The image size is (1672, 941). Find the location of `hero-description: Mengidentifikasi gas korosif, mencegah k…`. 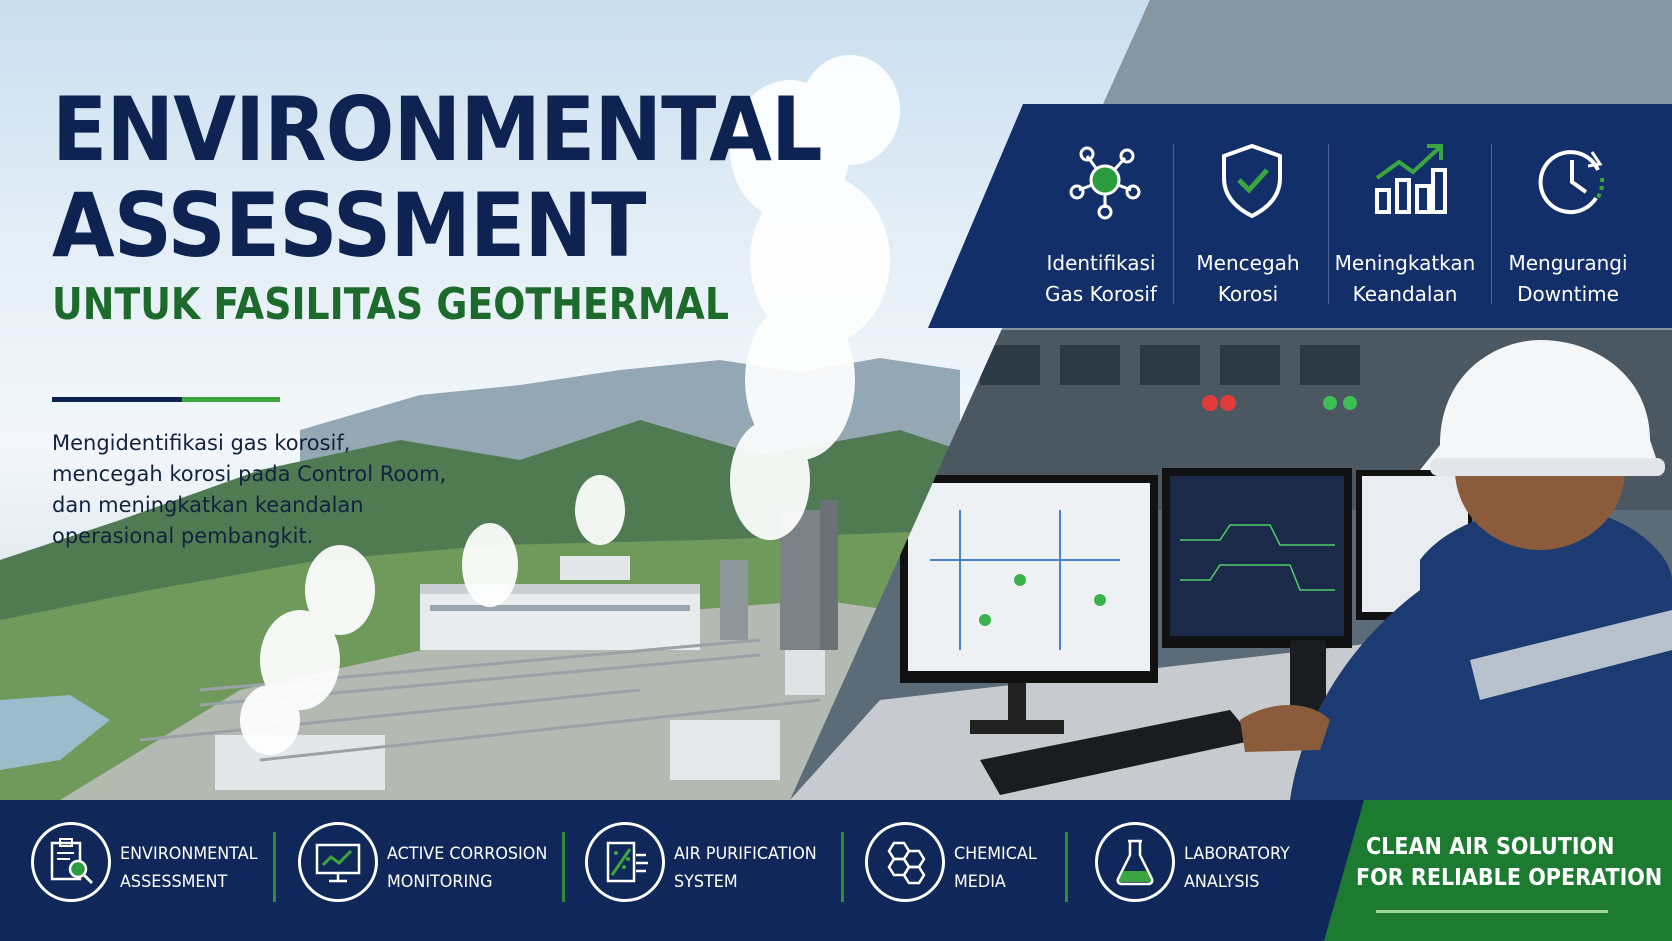

hero-description: Mengidentifikasi gas korosif, mencegah k… is located at coordinates (262, 490).